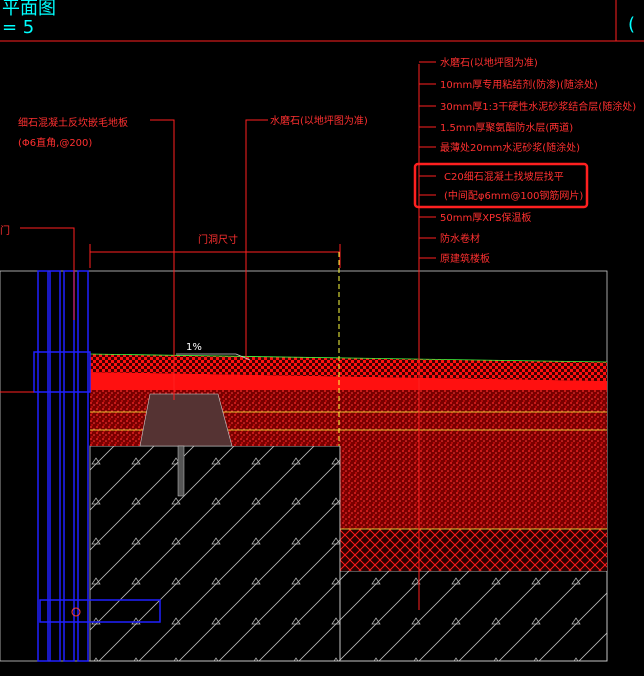 This screenshot has width=644, height=676. Describe the element at coordinates (489, 62) in the screenshot. I see `layer-label: 水磨石(以地坪图为准)` at that location.